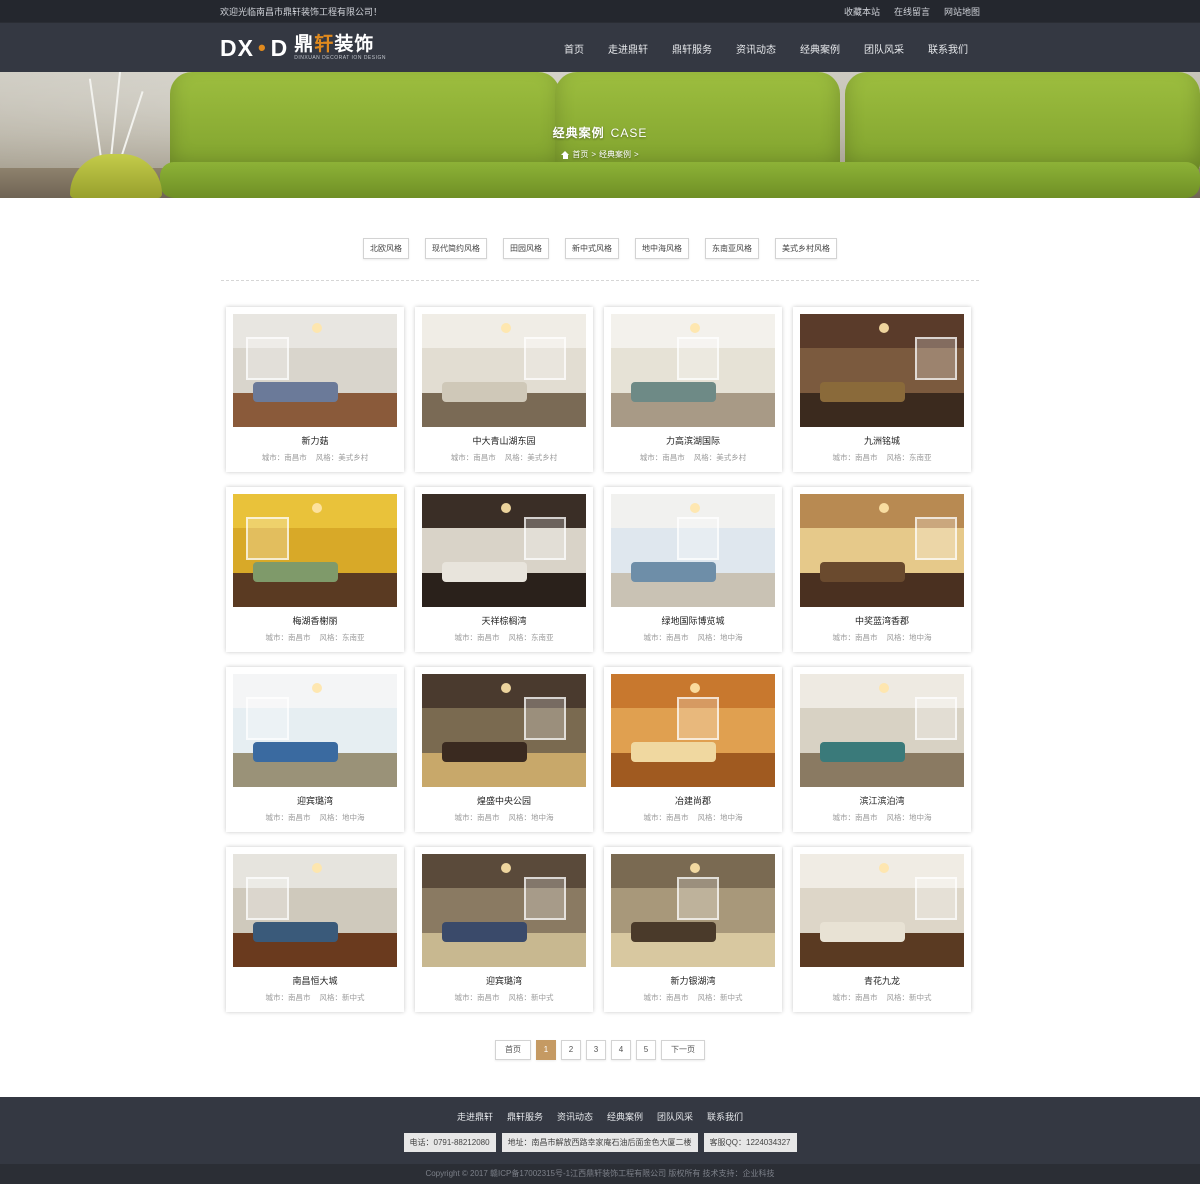 The width and height of the screenshot is (1200, 1184). Describe the element at coordinates (662, 248) in the screenshot. I see `filter-mediterranean: 地中海风格` at that location.